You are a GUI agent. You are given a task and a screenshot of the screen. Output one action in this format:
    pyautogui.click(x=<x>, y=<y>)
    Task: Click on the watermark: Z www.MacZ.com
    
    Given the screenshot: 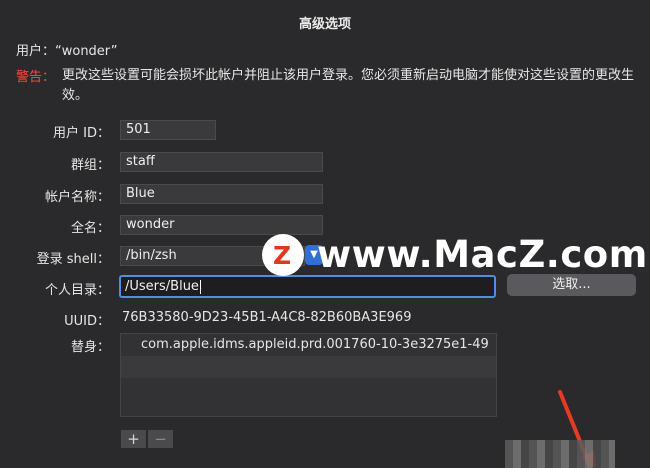 What is the action you would take?
    pyautogui.click(x=454, y=256)
    